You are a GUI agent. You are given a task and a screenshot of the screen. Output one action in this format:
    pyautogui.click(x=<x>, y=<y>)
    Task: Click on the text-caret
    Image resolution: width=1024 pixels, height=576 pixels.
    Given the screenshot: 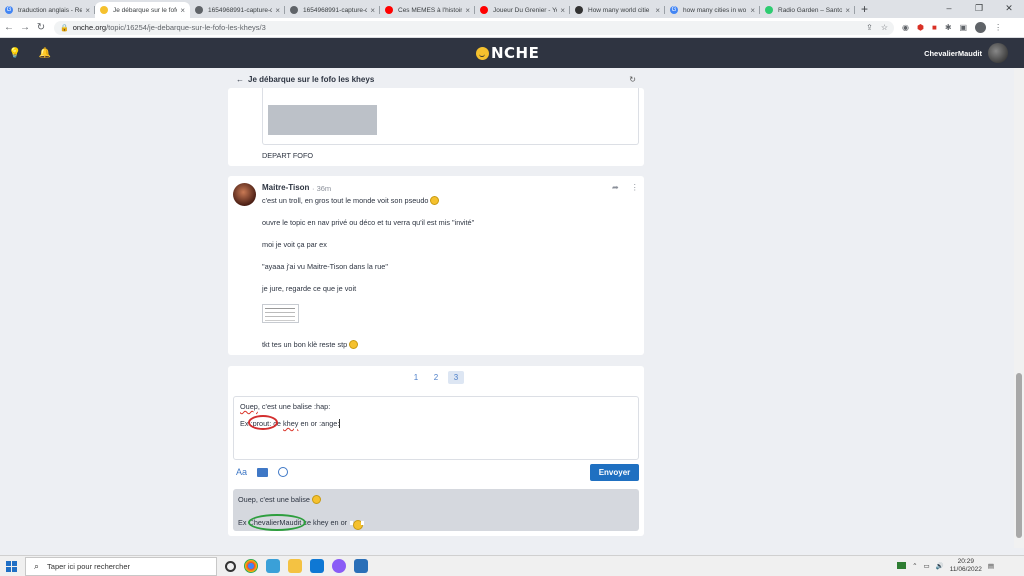 What is the action you would take?
    pyautogui.click(x=340, y=423)
    